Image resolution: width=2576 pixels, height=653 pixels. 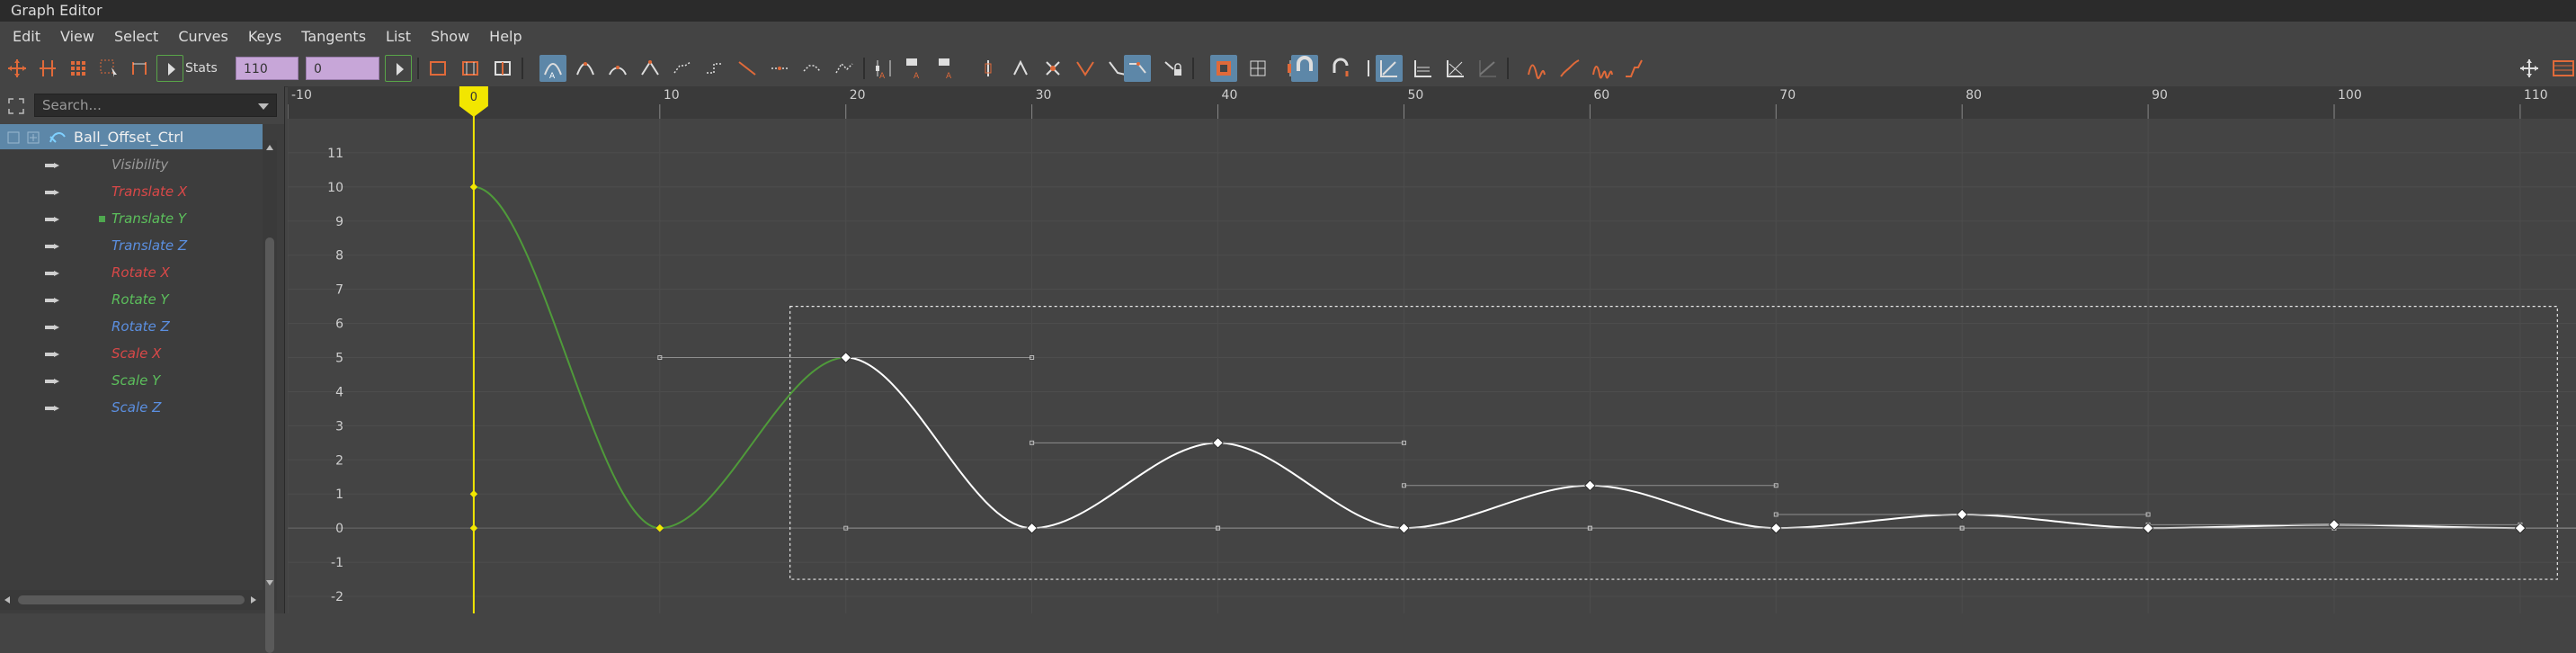 What do you see at coordinates (1258, 69) in the screenshot?
I see `reference-icon` at bounding box center [1258, 69].